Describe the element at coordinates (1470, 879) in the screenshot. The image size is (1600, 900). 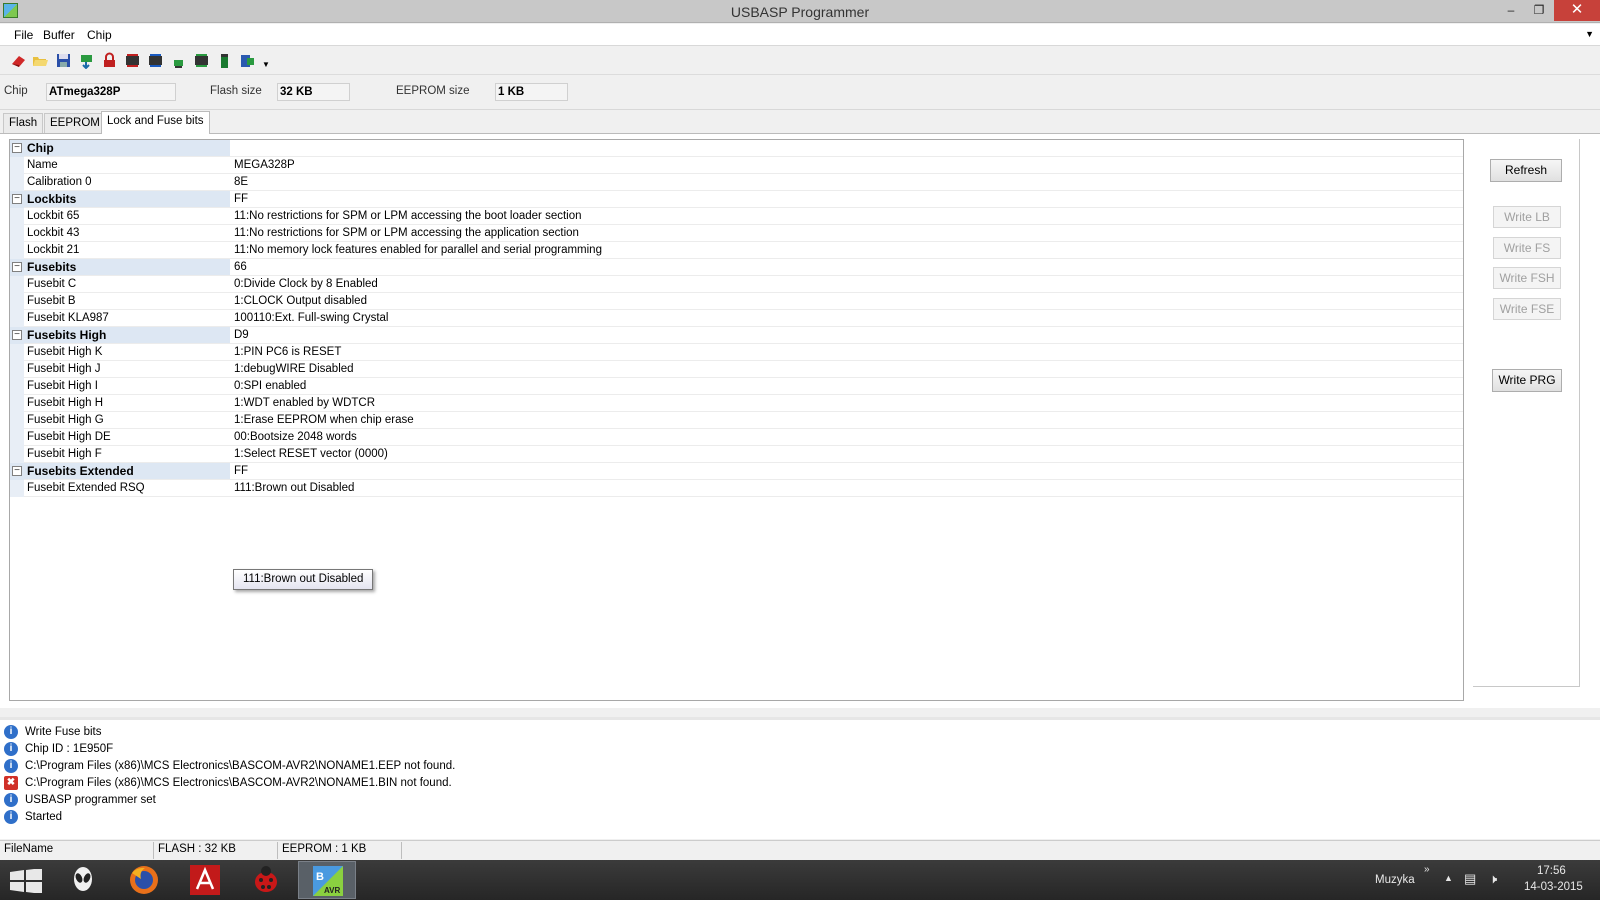
I see `network-icon: ▤` at that location.